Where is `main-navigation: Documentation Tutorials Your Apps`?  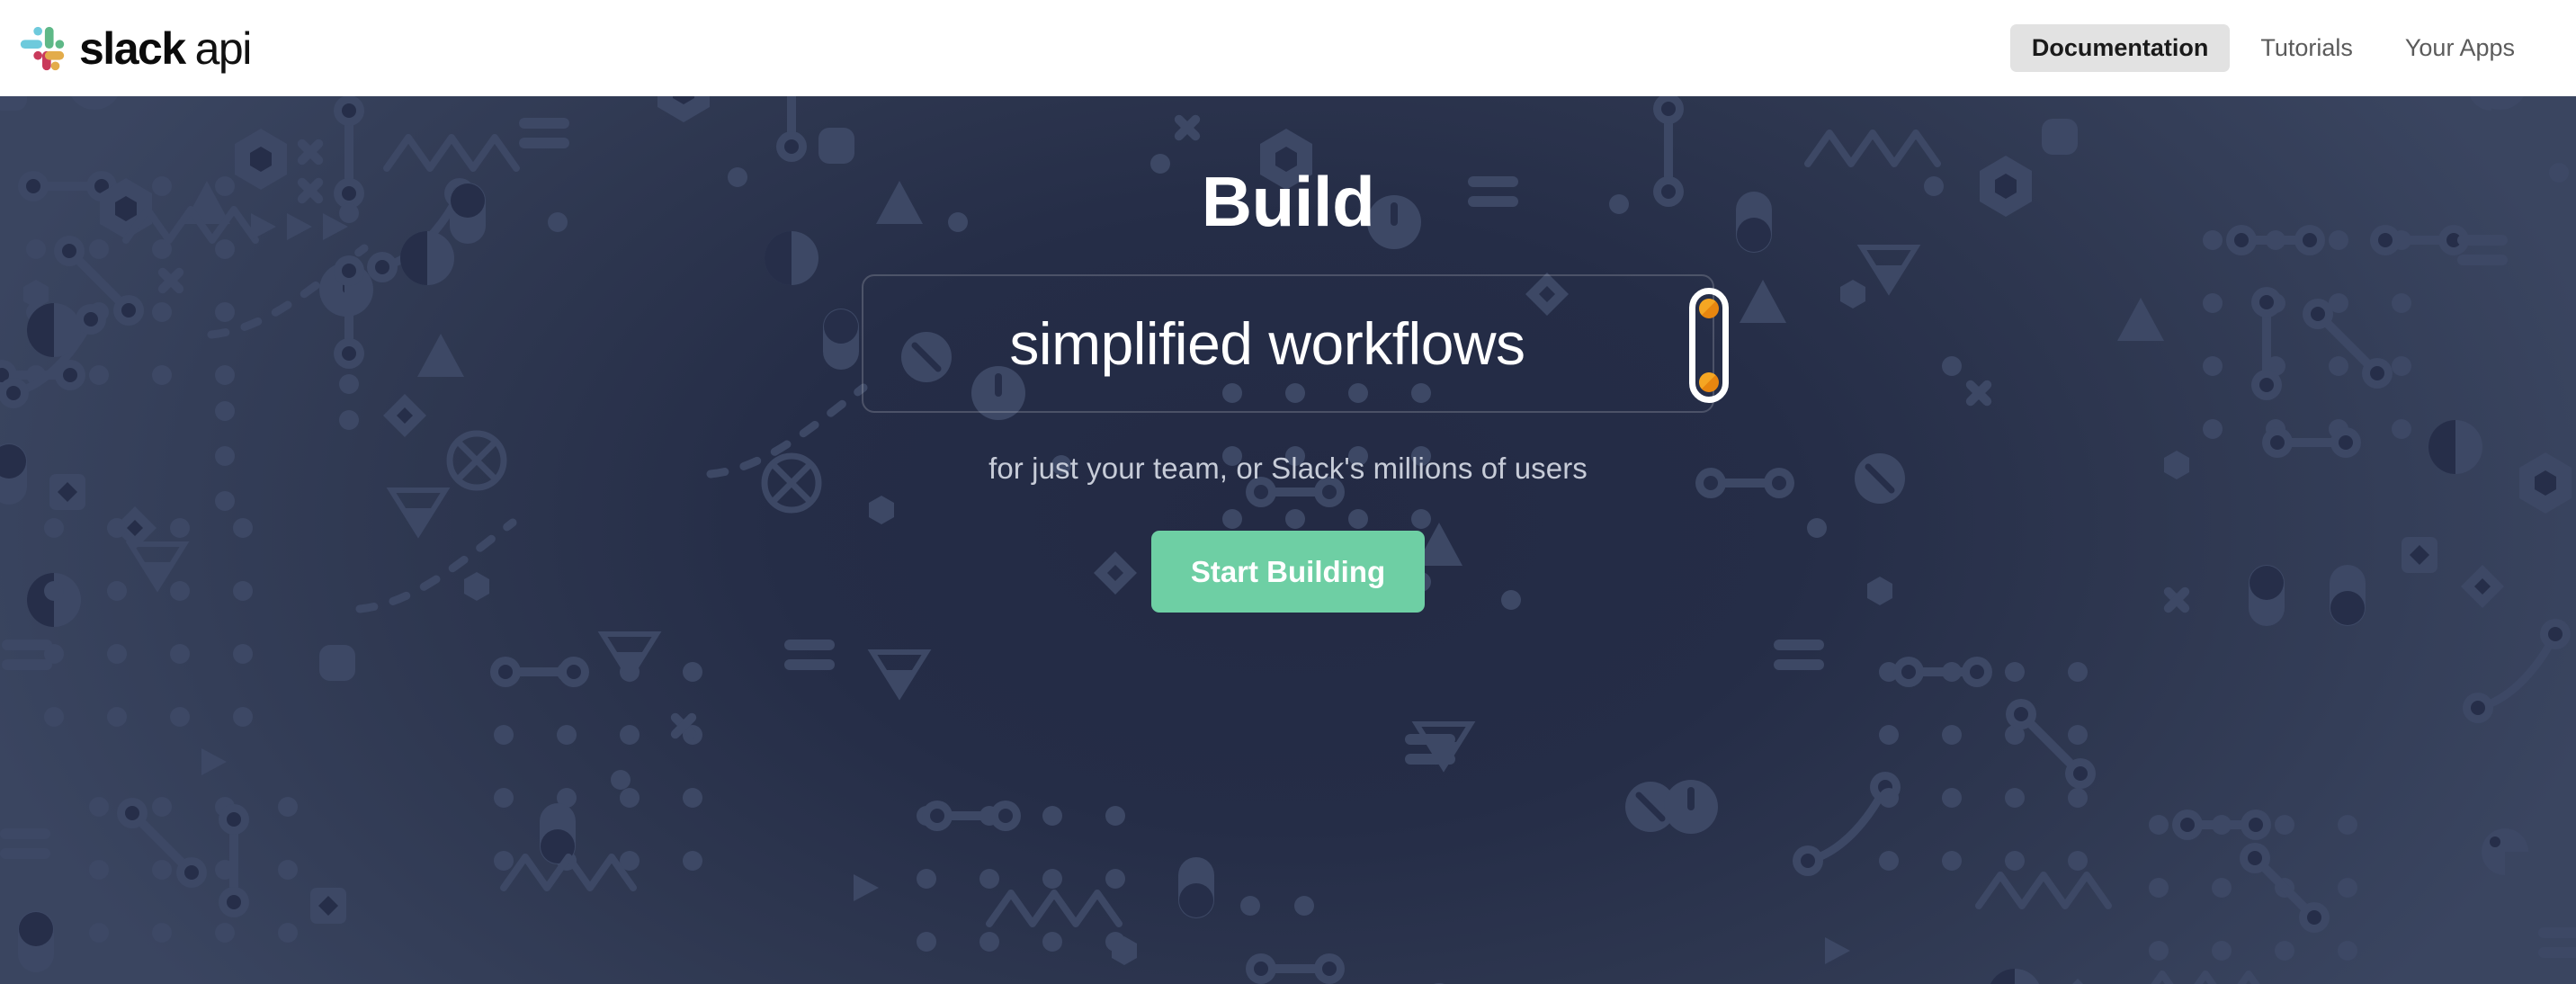 main-navigation: Documentation Tutorials Your Apps is located at coordinates (2272, 48).